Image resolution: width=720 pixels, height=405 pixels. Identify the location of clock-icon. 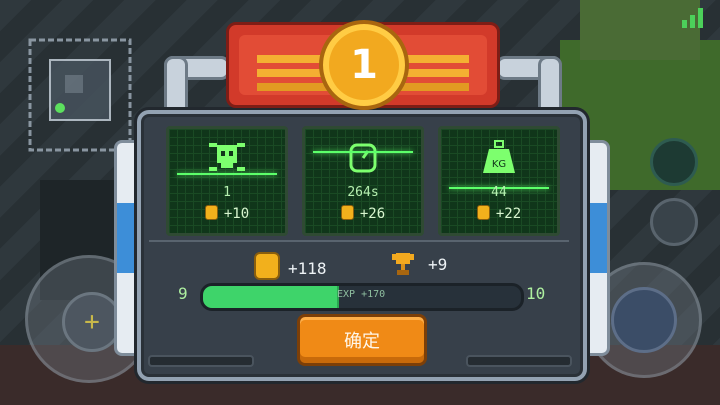
(363, 158).